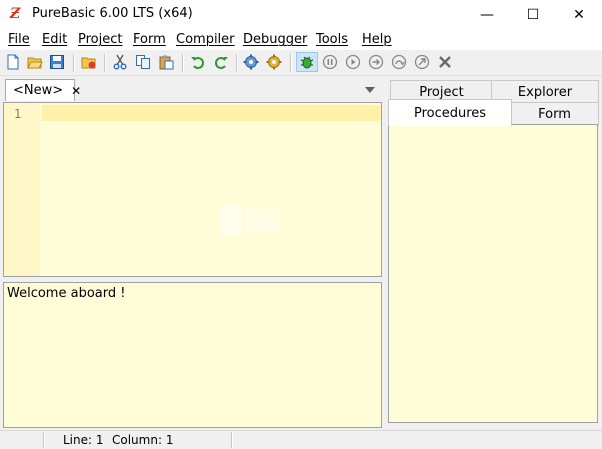 The height and width of the screenshot is (449, 602). I want to click on status-column: Column: 1, so click(143, 440).